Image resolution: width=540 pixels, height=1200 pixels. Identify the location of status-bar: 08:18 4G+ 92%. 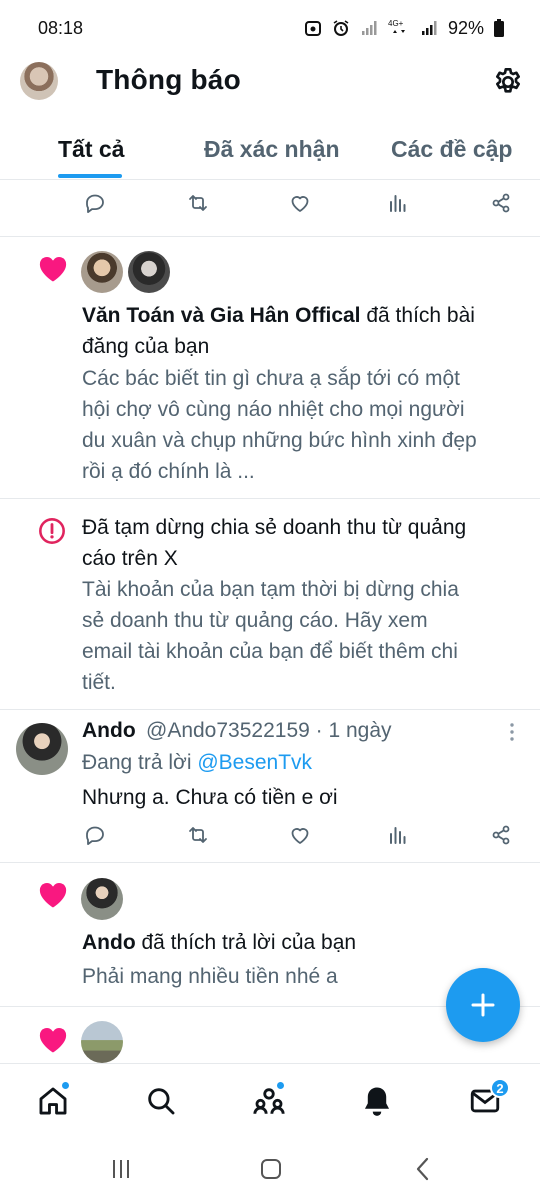
(270, 28).